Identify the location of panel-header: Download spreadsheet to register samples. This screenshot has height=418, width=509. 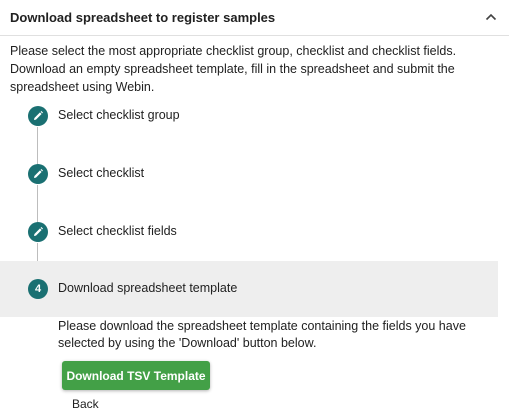
(254, 18).